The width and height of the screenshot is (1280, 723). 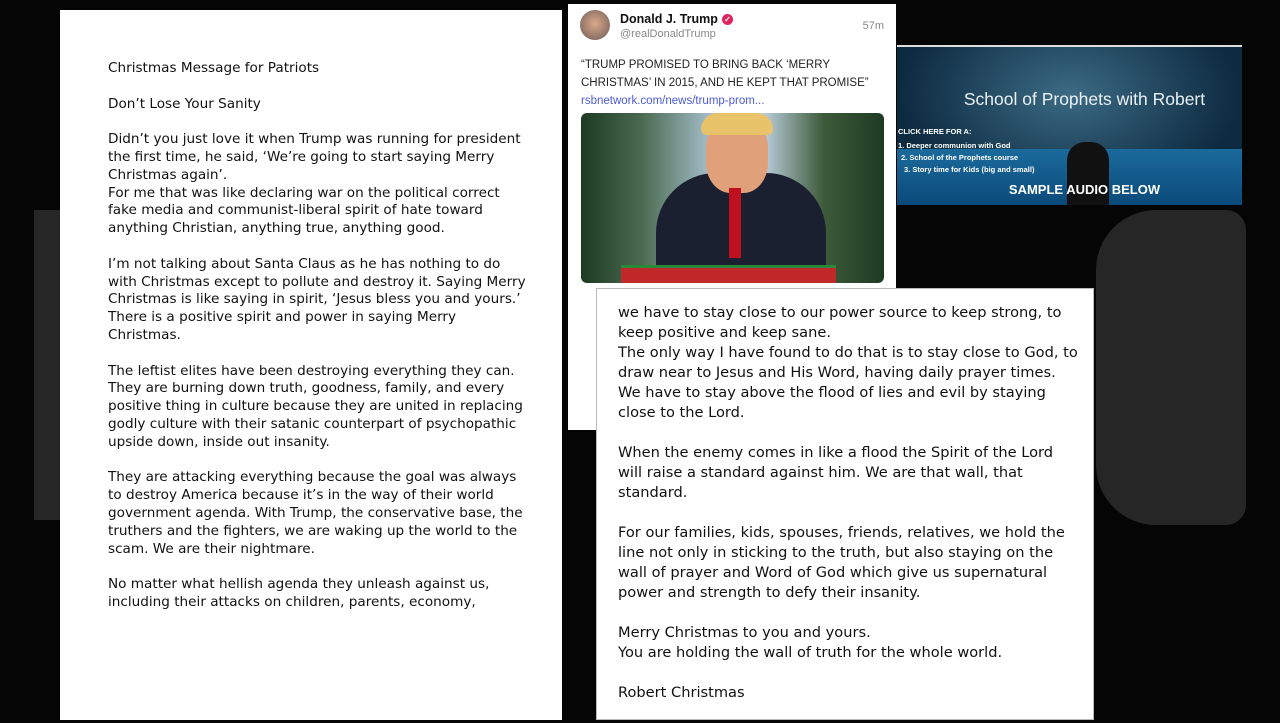 What do you see at coordinates (954, 145) in the screenshot?
I see `banner-item: 1. Deeper communion with God` at bounding box center [954, 145].